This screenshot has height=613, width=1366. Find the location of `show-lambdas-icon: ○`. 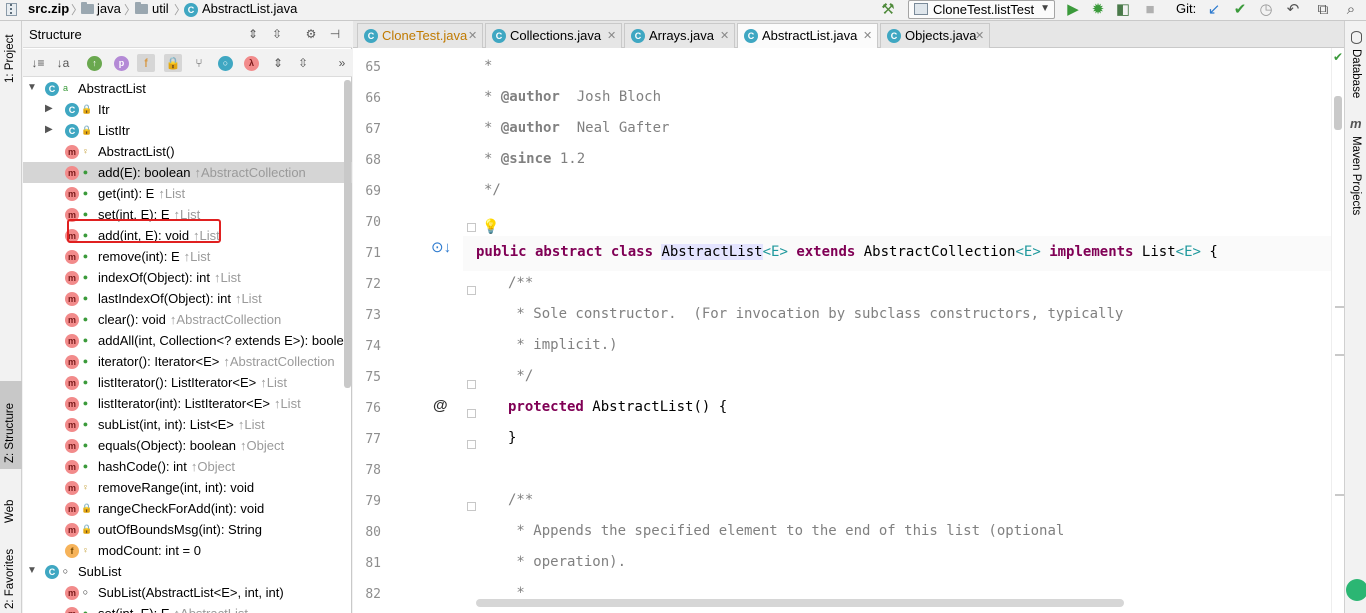

show-lambdas-icon: ○ is located at coordinates (225, 63).